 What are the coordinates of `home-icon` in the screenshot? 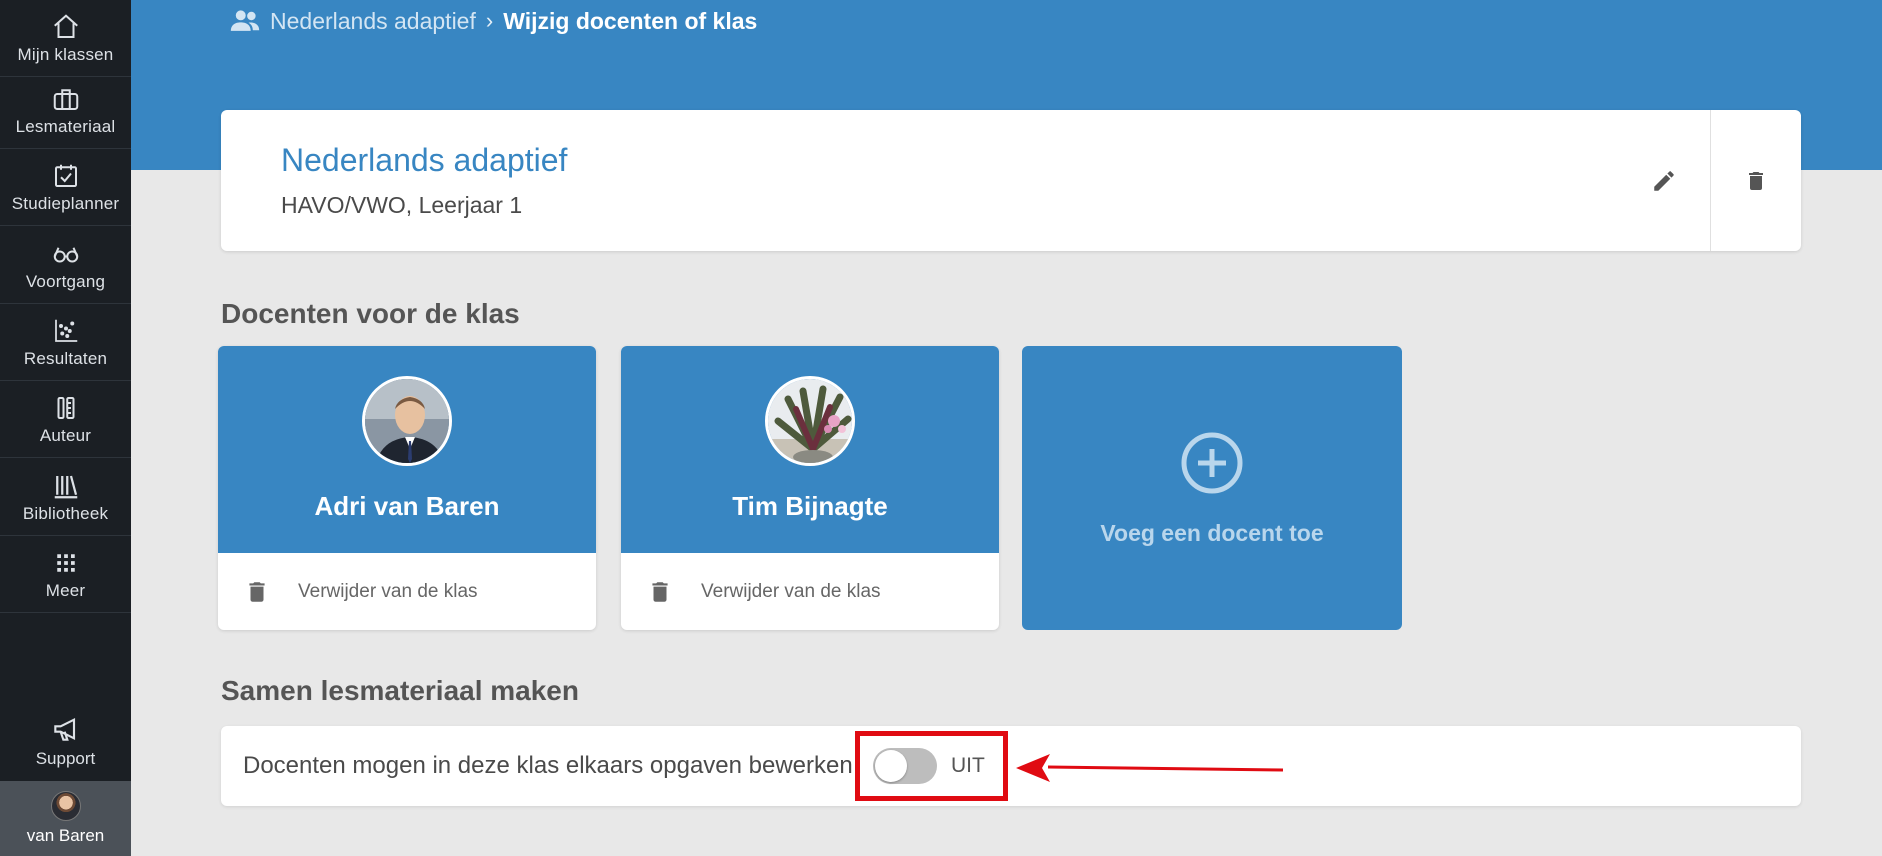 It's located at (65, 25).